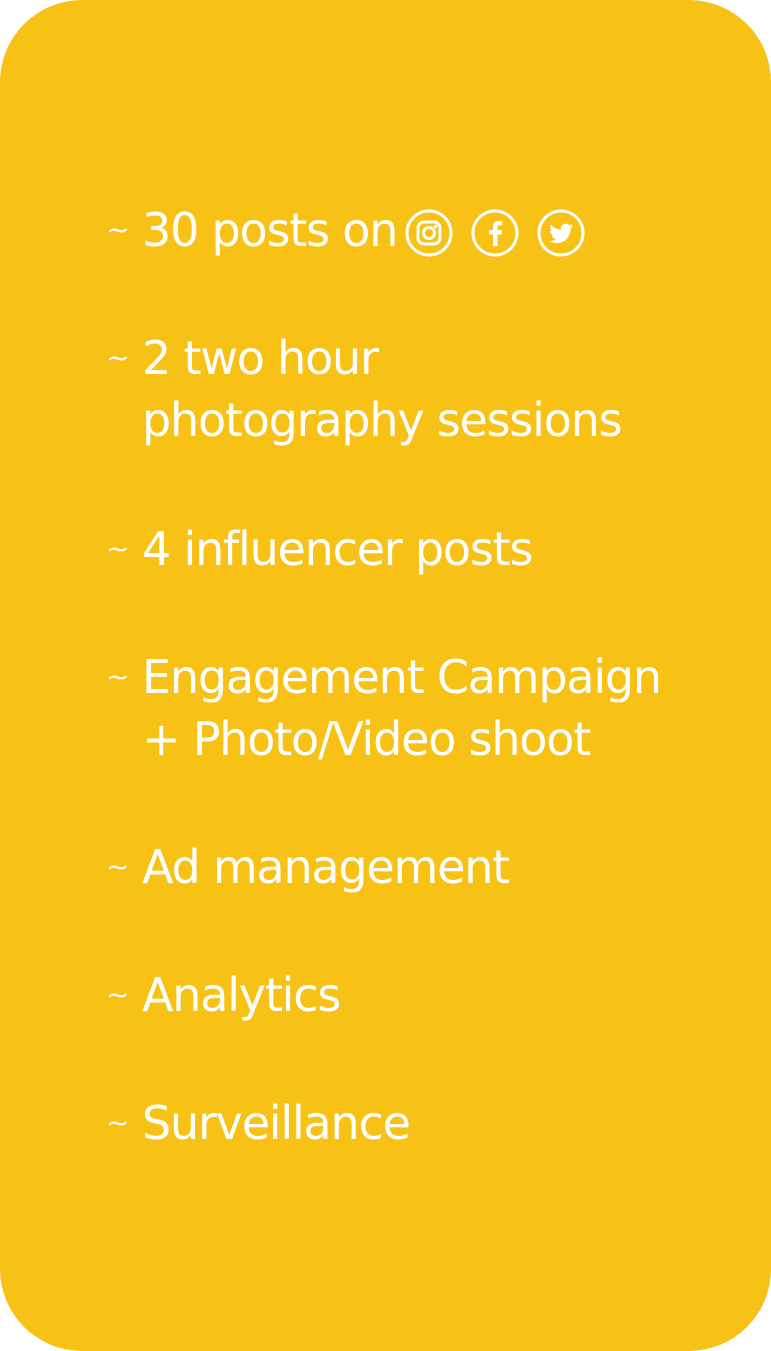  I want to click on item-text: Analytics, so click(241, 995).